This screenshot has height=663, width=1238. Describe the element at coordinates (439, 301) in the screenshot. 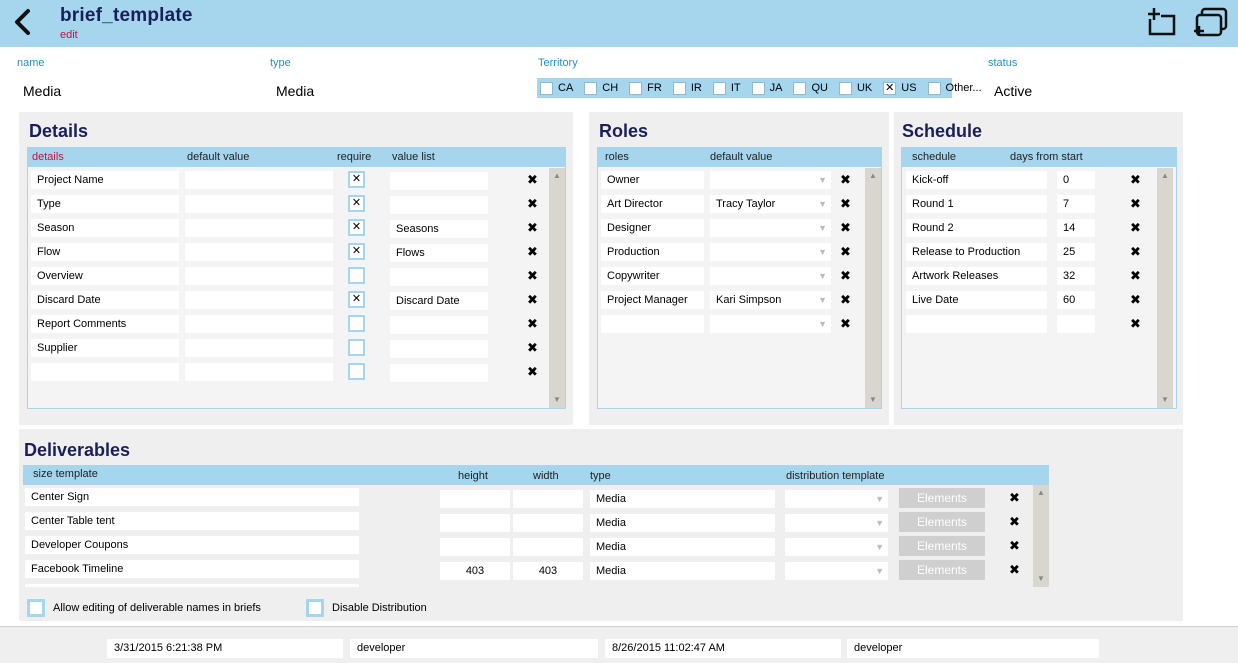

I see `value-list-field: Discard Date` at that location.